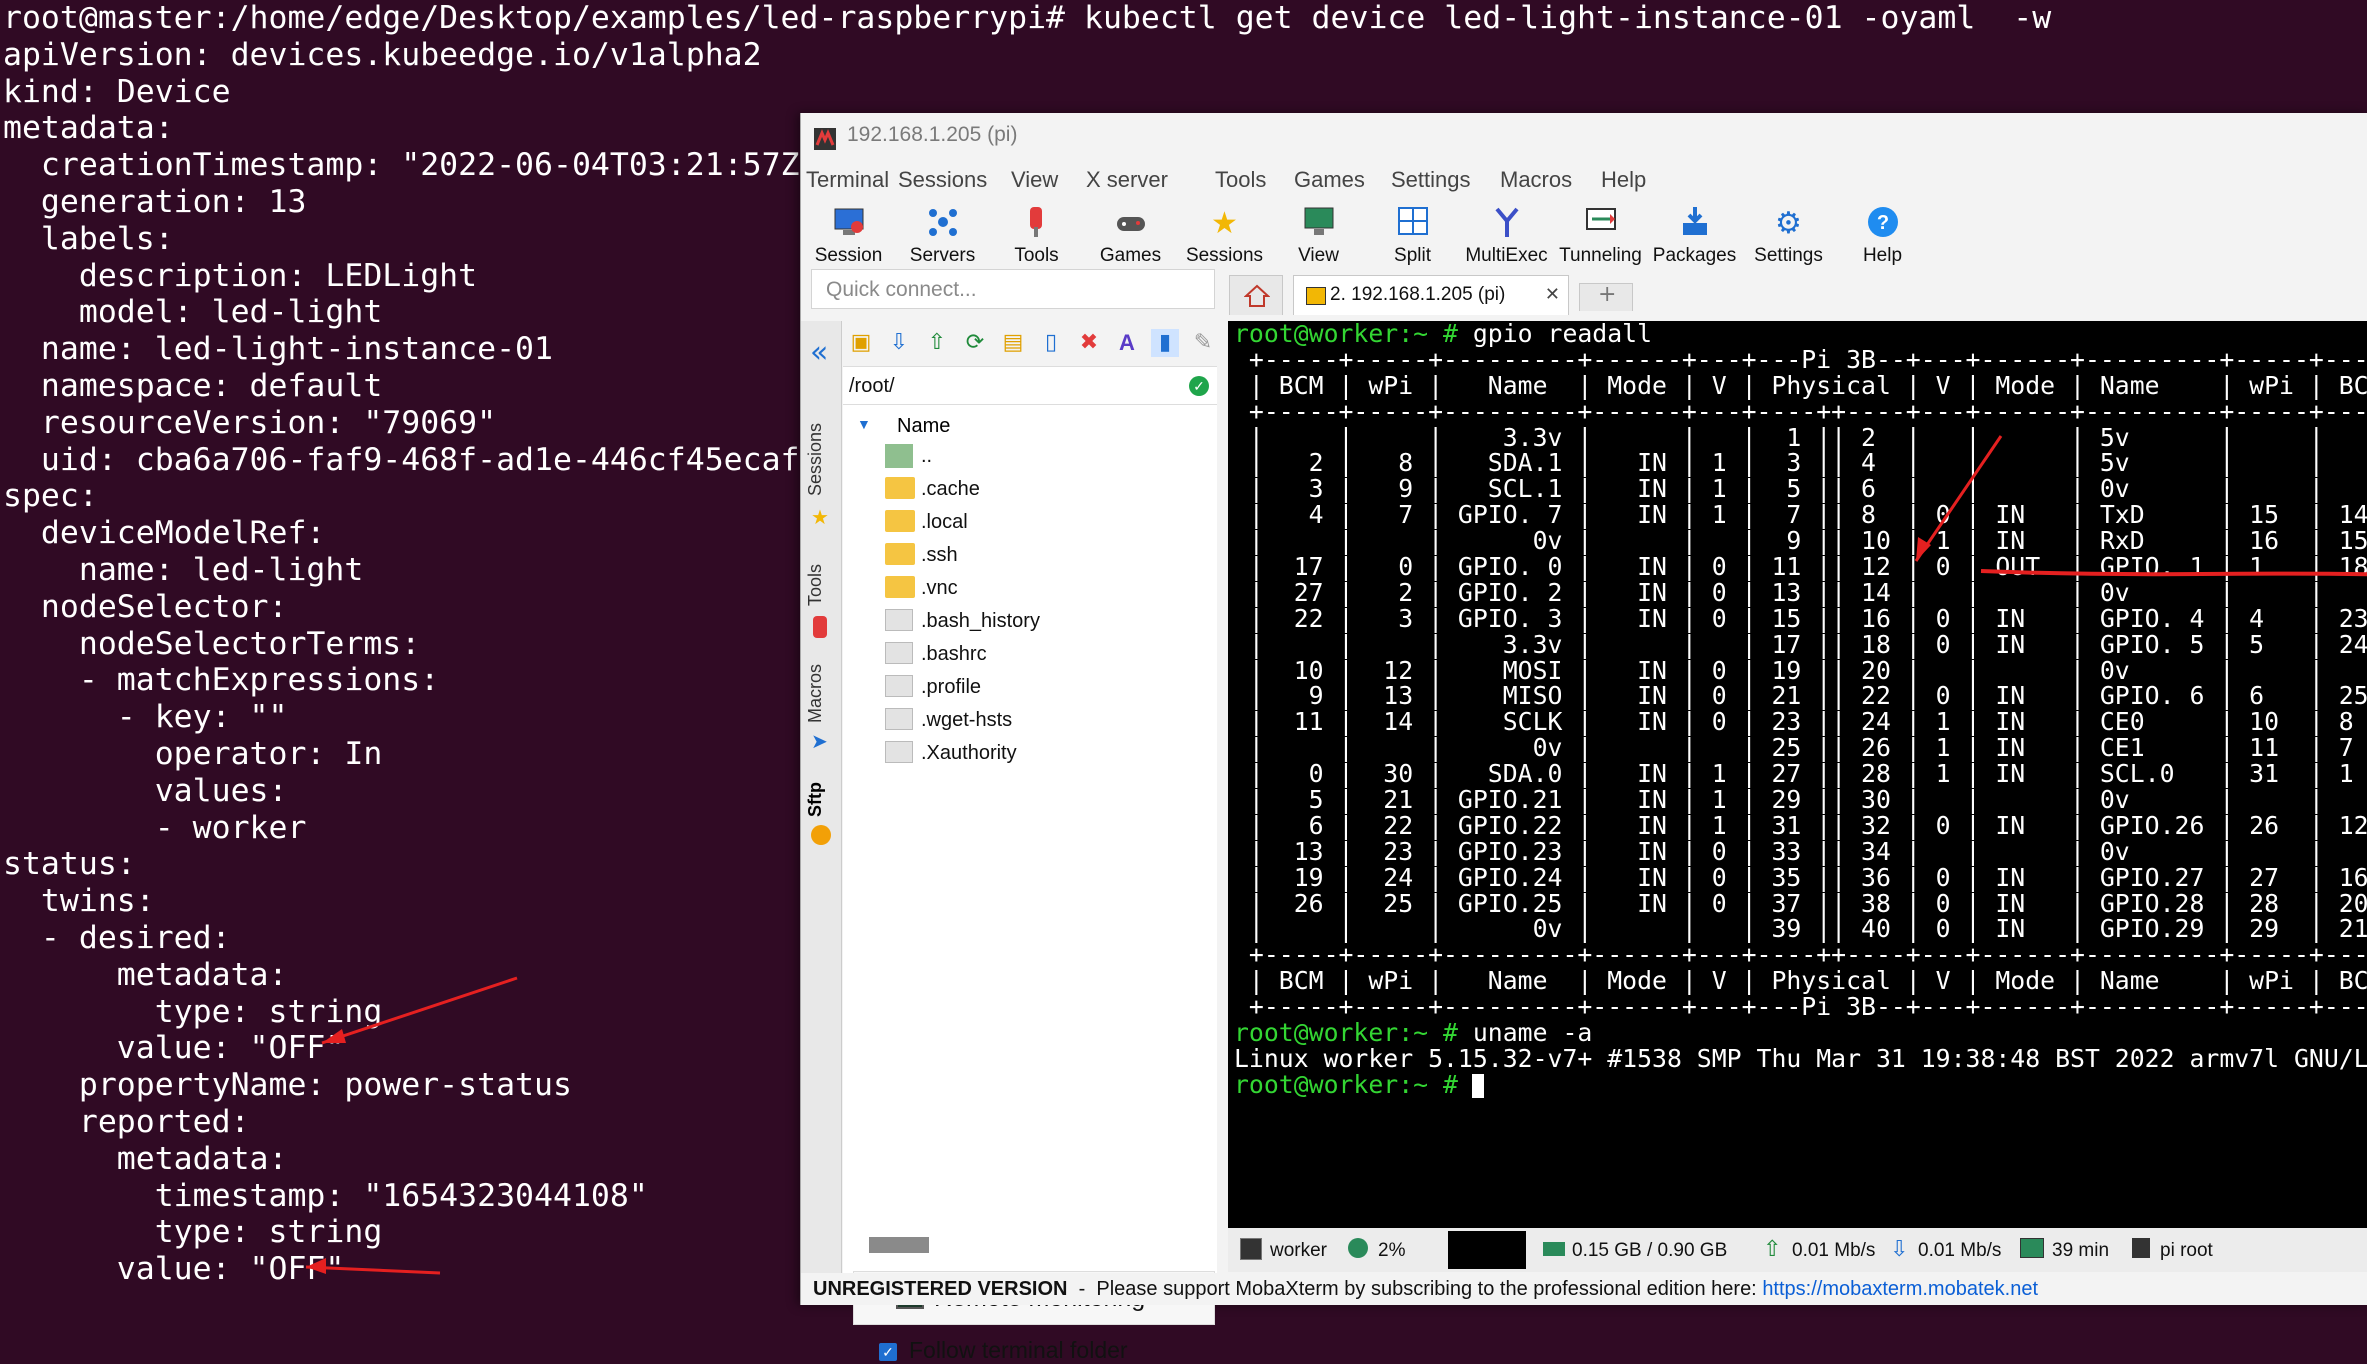 This screenshot has height=1364, width=2367. I want to click on status-memory: 0.15 GB / 0.90 GB, so click(1650, 1250).